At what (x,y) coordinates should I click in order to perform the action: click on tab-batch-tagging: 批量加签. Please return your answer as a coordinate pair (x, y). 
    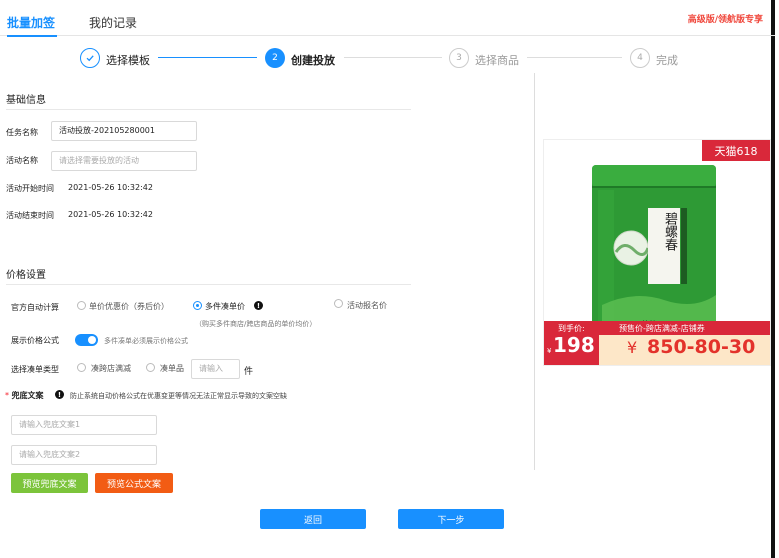
    Looking at the image, I should click on (32, 25).